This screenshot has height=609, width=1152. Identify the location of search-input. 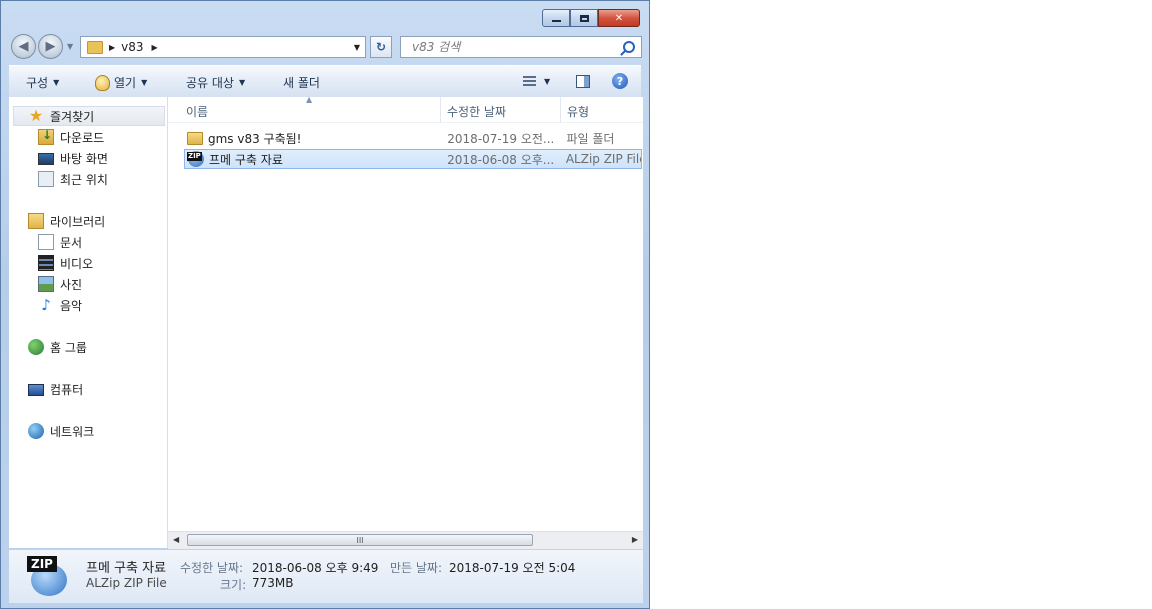
(512, 47).